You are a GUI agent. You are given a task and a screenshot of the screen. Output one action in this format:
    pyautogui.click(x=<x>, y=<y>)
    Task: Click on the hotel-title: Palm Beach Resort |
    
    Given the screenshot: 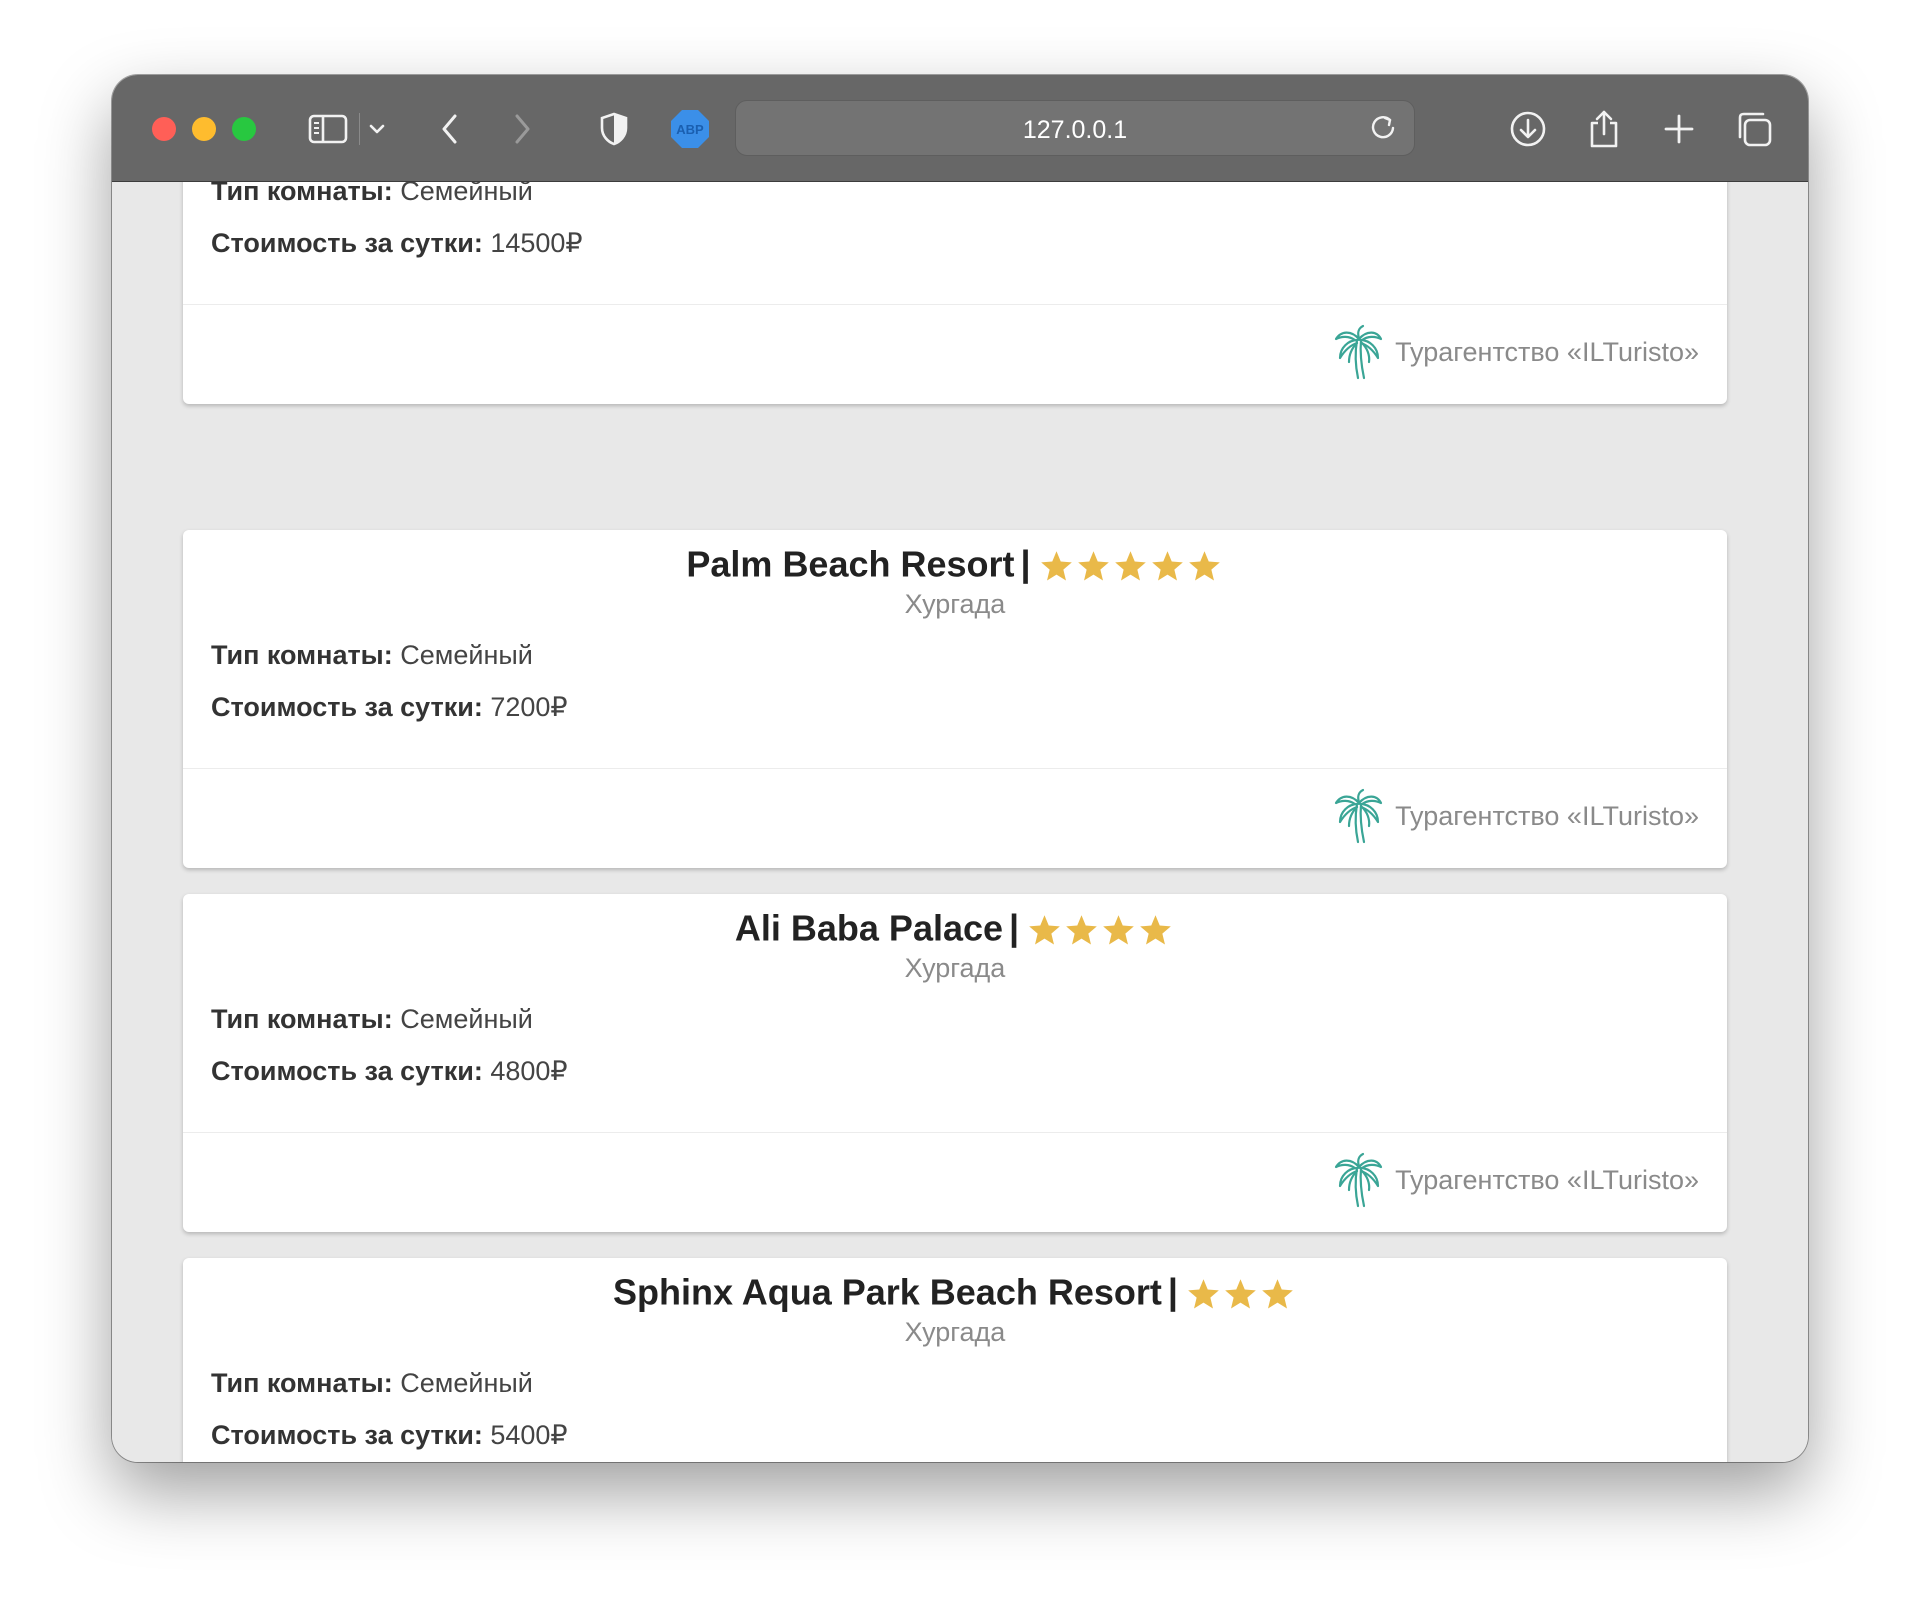 What is the action you would take?
    pyautogui.click(x=955, y=563)
    